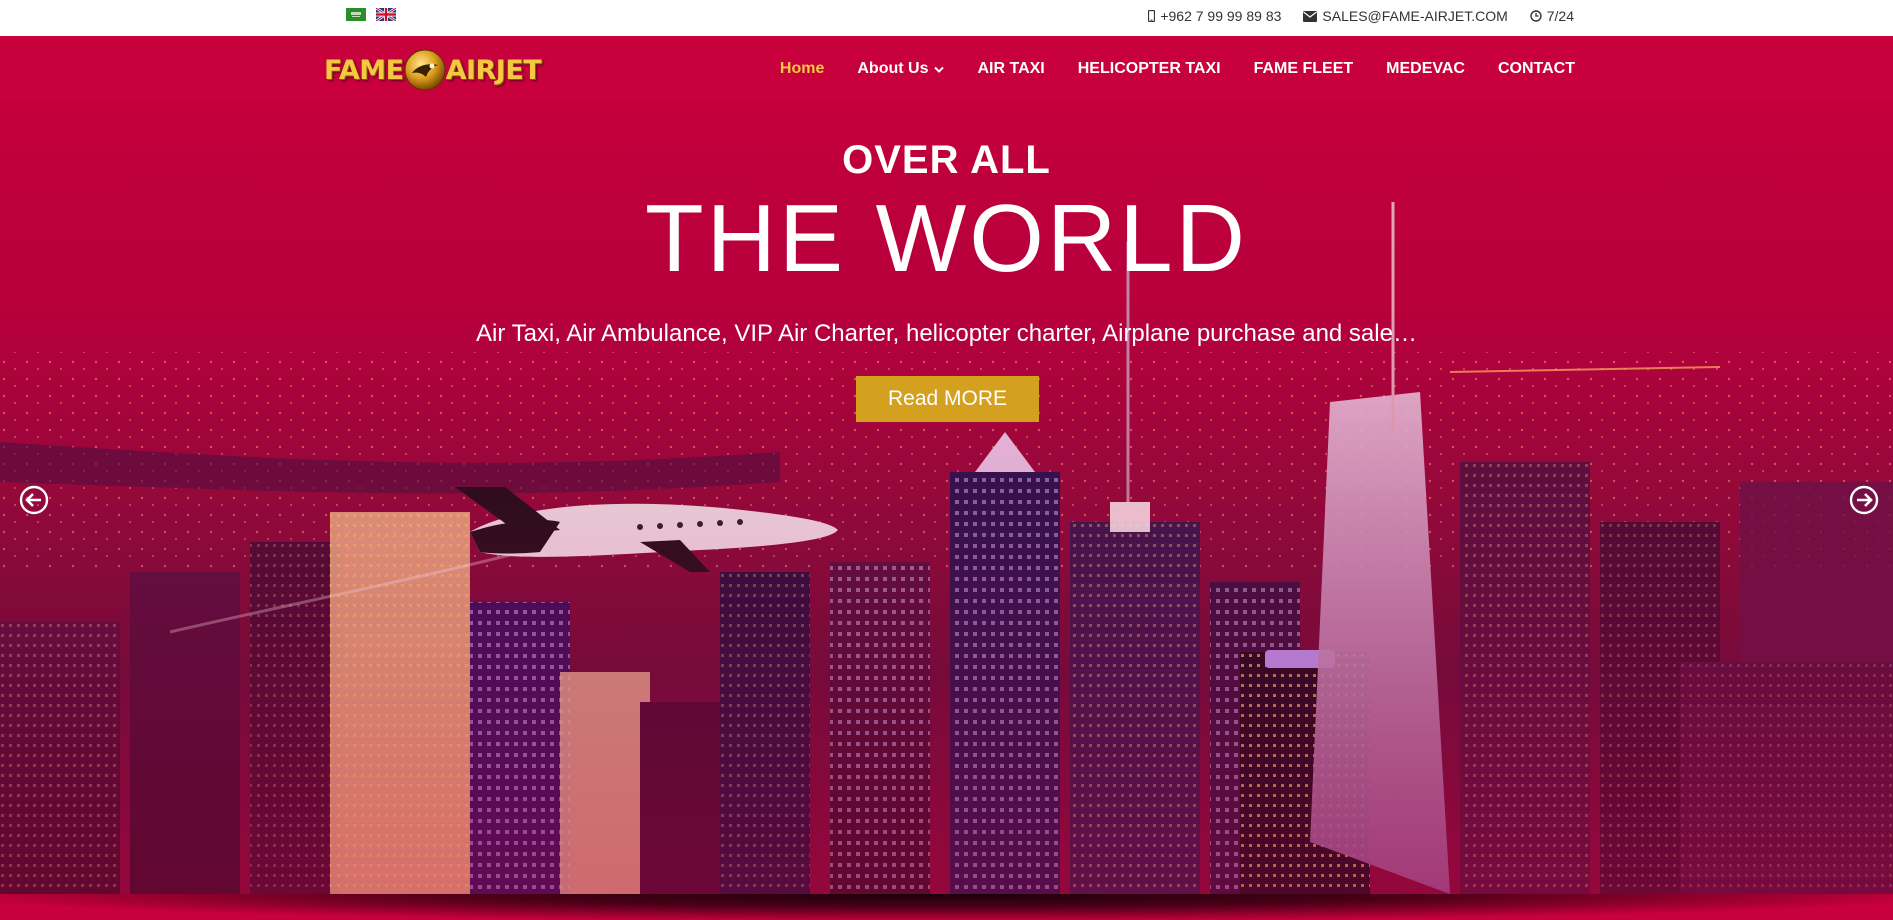 This screenshot has width=1893, height=920. I want to click on logo-text-airjet: AIRJET, so click(493, 70).